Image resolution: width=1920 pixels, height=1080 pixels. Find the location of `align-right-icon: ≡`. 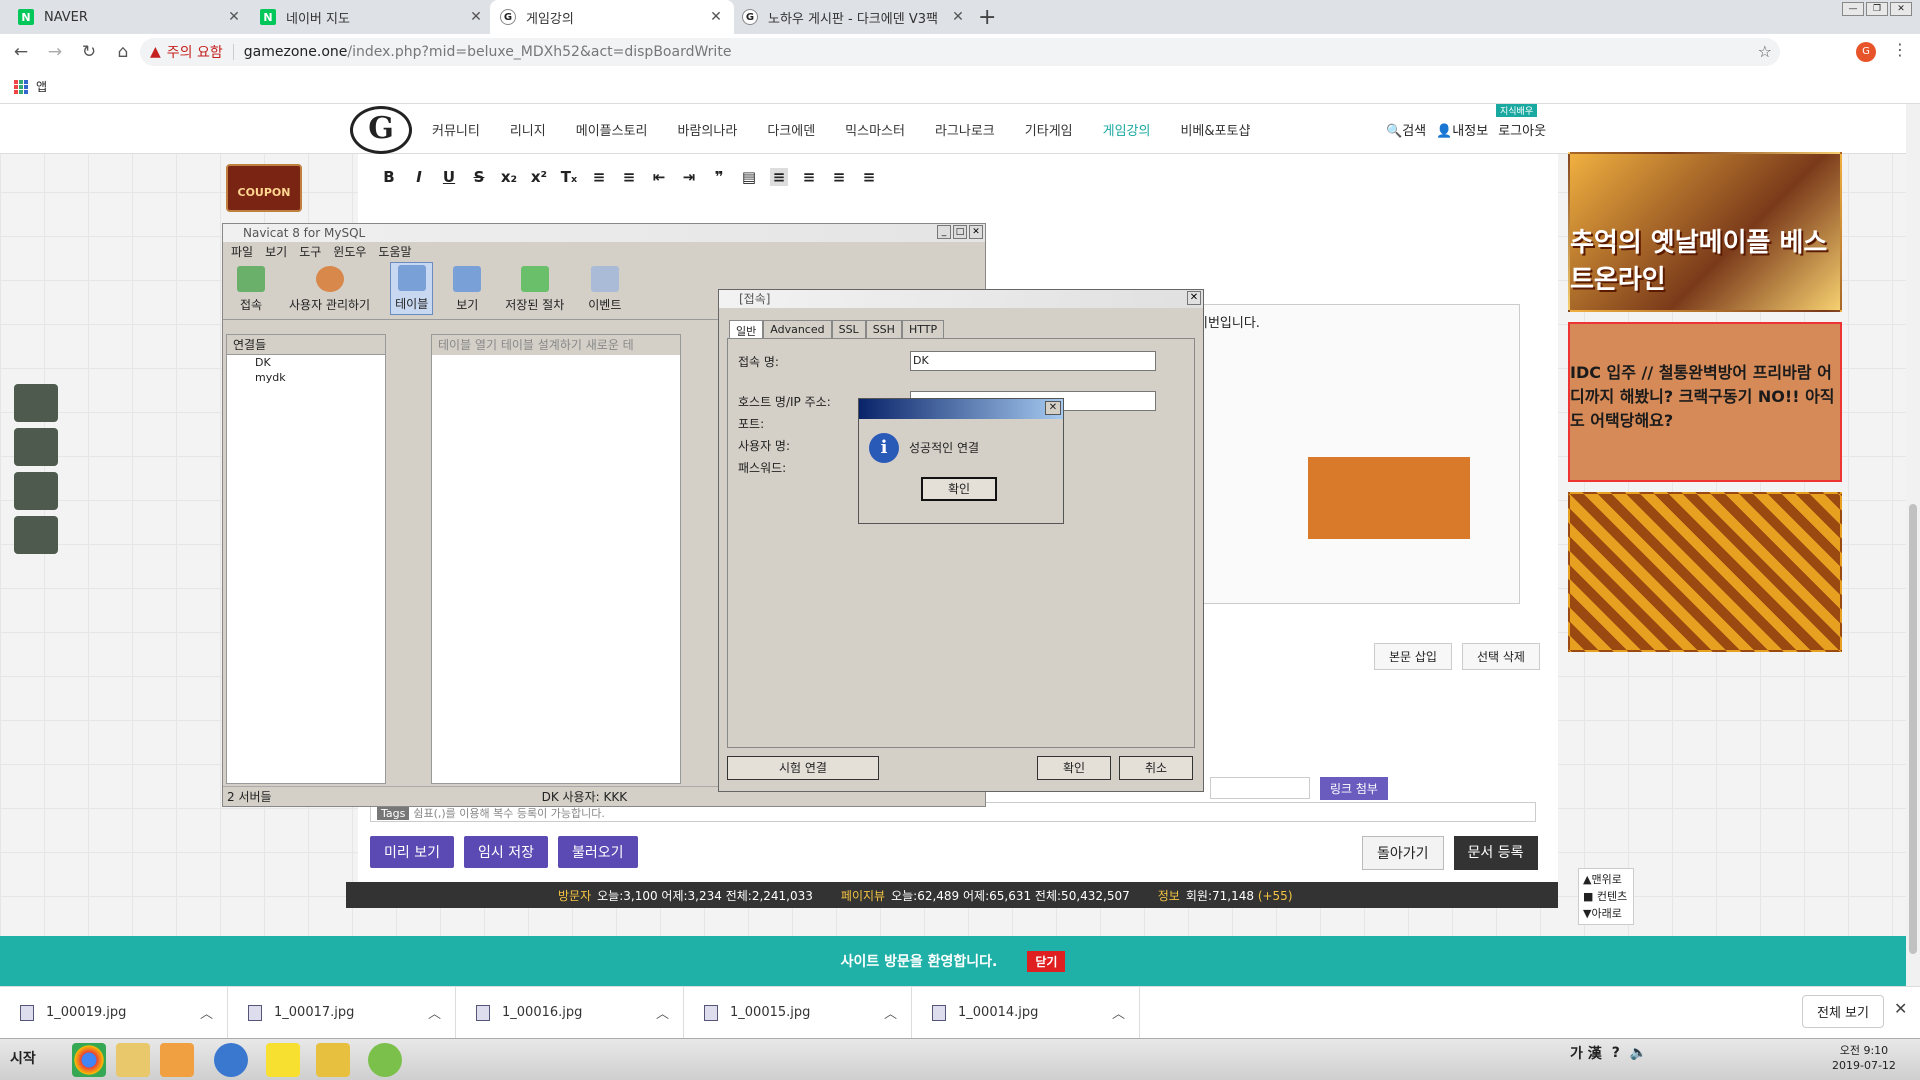

align-right-icon: ≡ is located at coordinates (839, 177).